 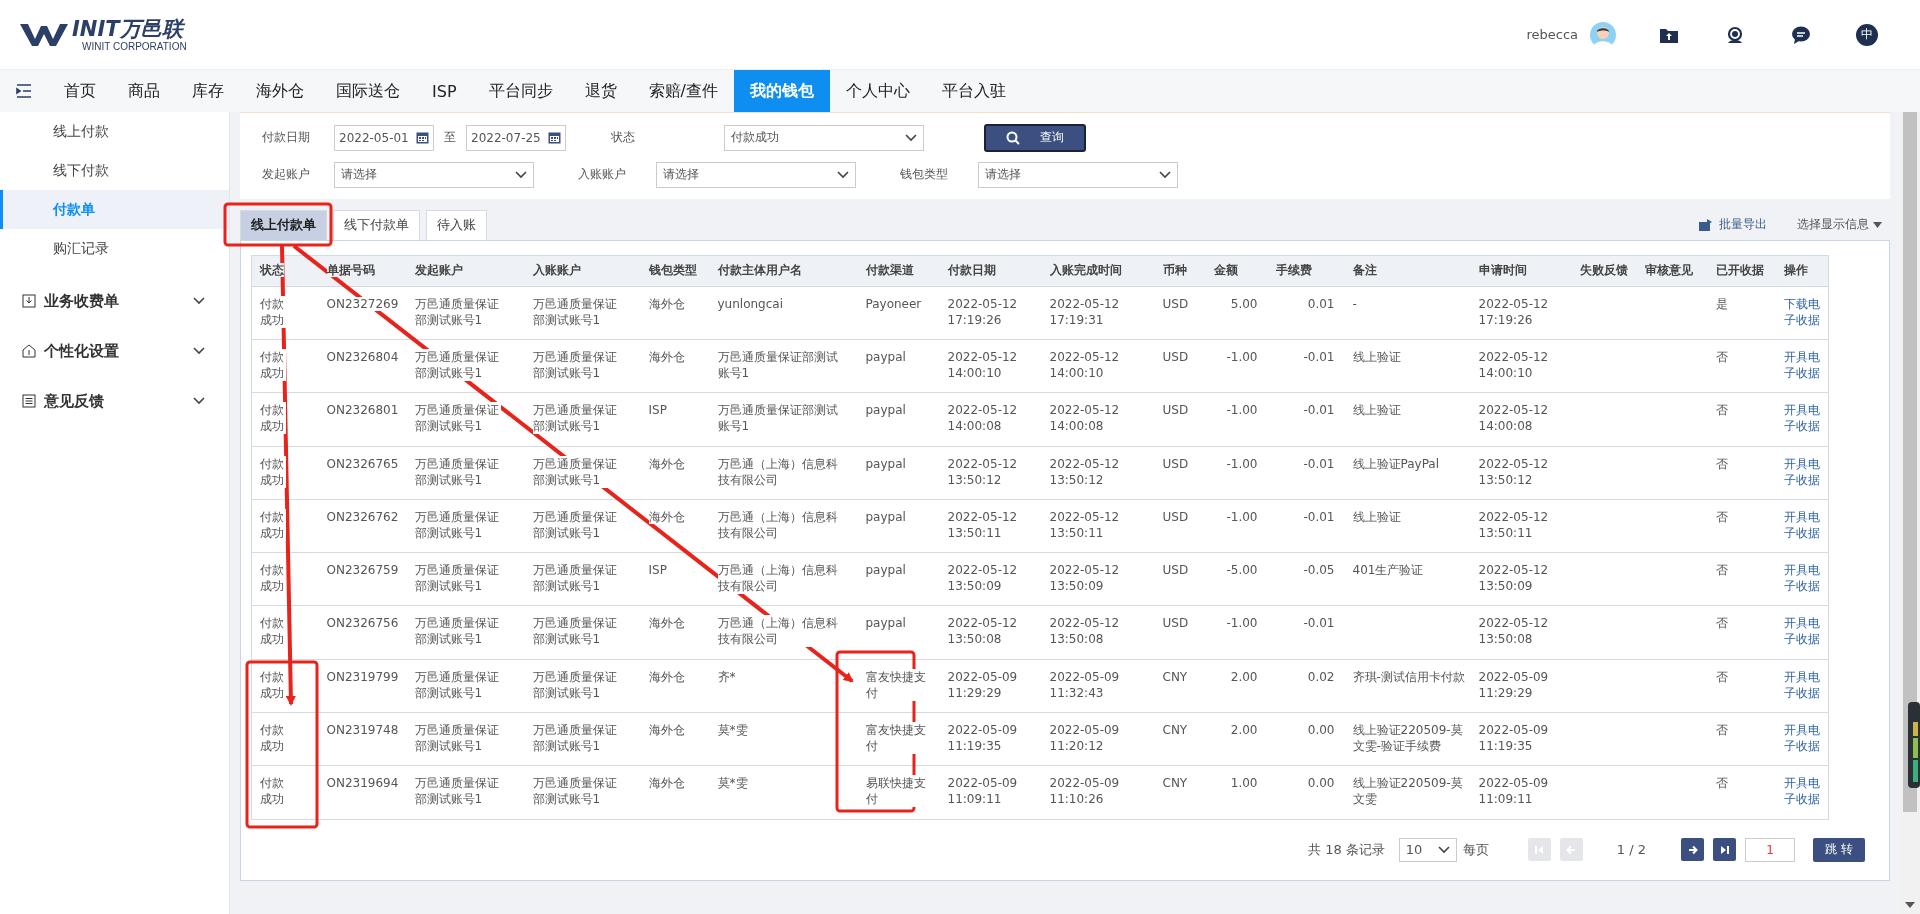 What do you see at coordinates (1242, 357) in the screenshot?
I see `amount-cell: -1.00` at bounding box center [1242, 357].